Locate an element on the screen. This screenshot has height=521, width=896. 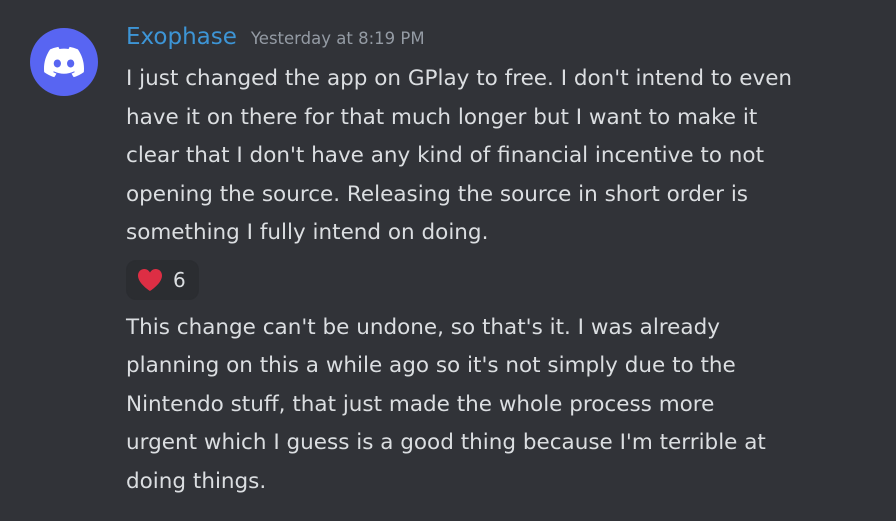
reaction-count: 6 is located at coordinates (179, 279).